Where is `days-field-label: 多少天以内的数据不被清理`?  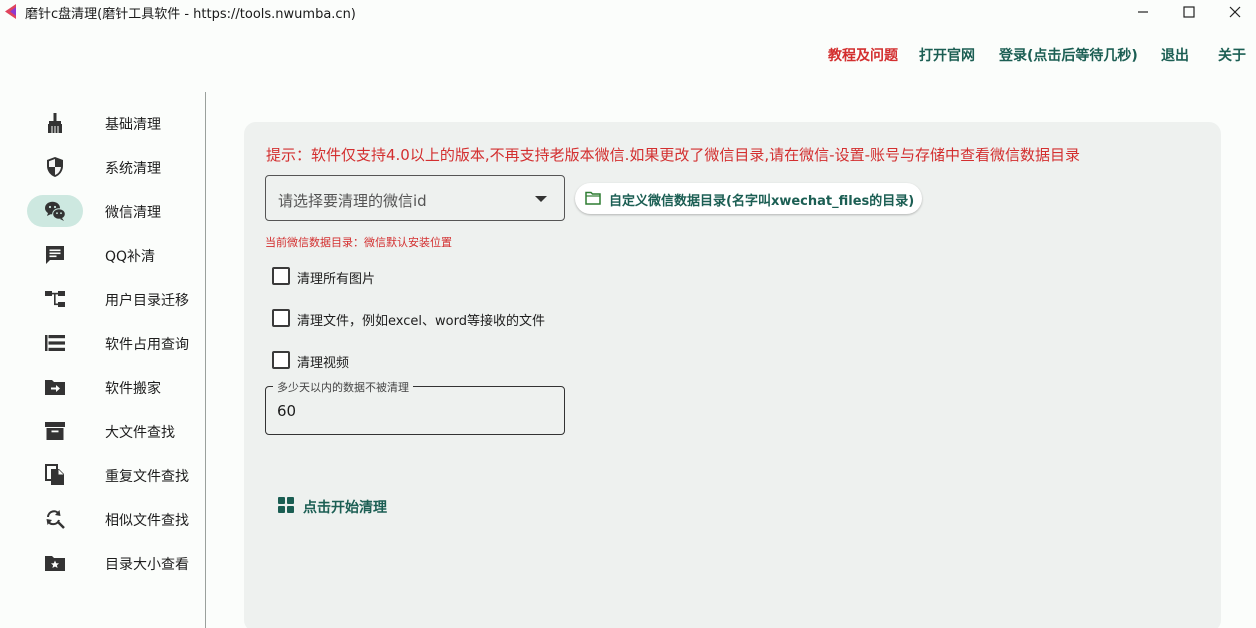 days-field-label: 多少天以内的数据不被清理 is located at coordinates (343, 387).